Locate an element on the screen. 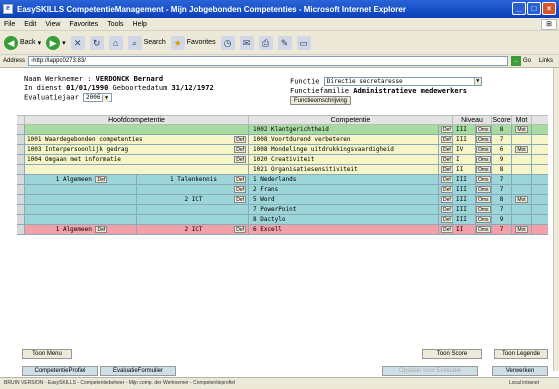  menu-favorites: Favorites is located at coordinates (83, 24).